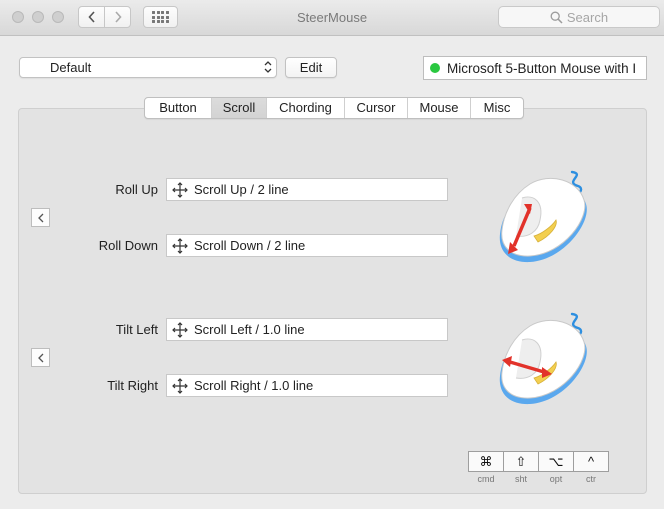 Image resolution: width=664 pixels, height=509 pixels. I want to click on modifier-cmd-label: cmd, so click(486, 479).